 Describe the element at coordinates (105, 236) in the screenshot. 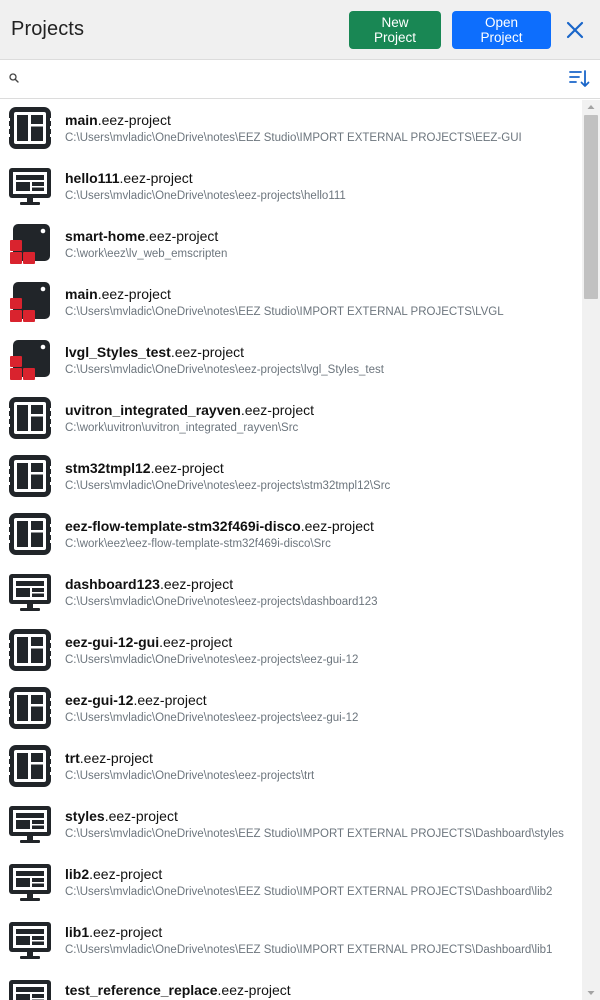

I see `project-name-base: smart-home` at that location.